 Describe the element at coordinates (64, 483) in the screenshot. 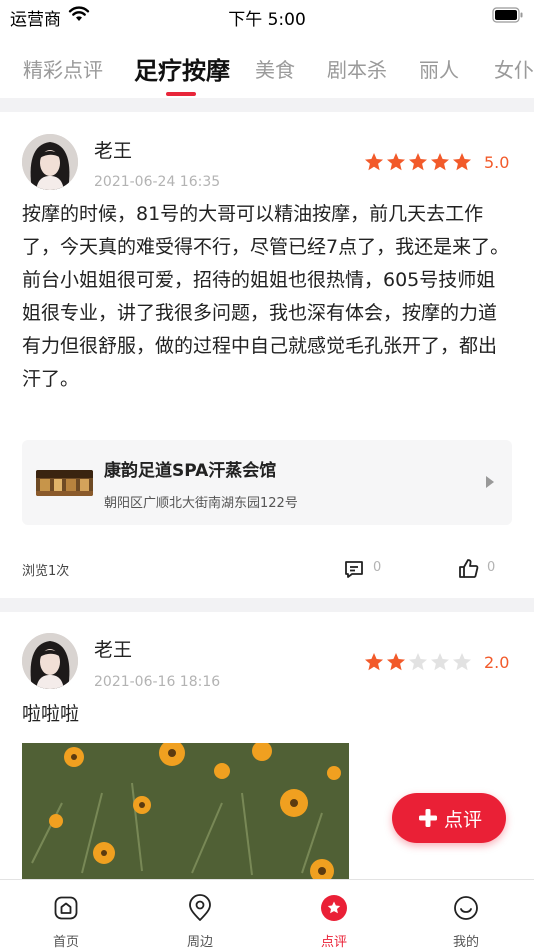

I see `shop-thumbnail` at that location.